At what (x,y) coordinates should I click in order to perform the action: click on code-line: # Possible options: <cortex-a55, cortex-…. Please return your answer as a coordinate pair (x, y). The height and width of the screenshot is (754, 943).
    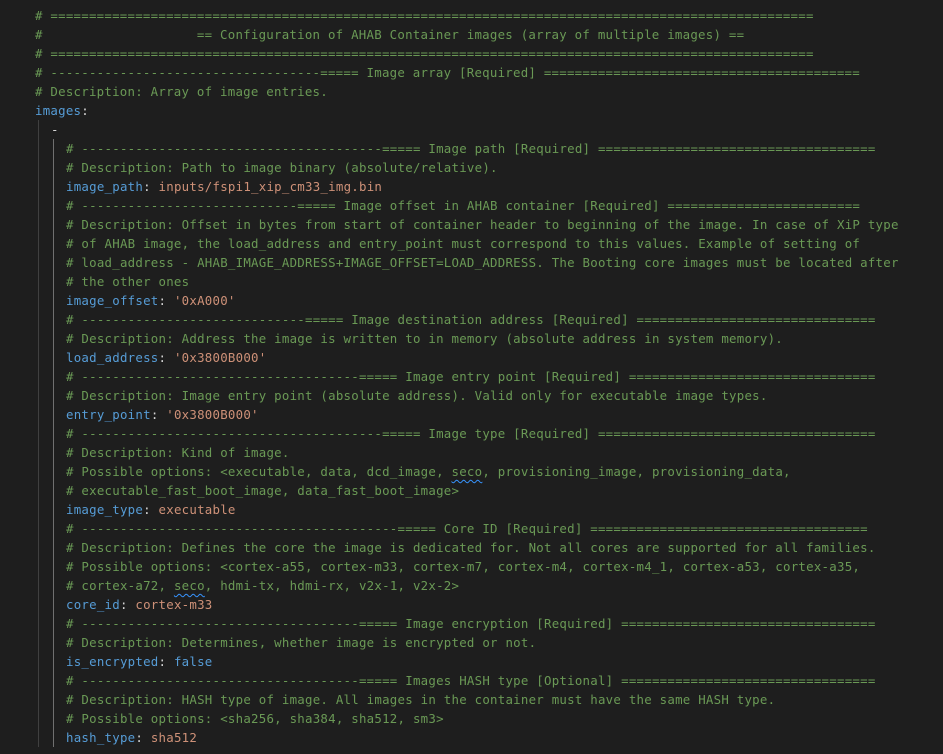
    Looking at the image, I should click on (471, 566).